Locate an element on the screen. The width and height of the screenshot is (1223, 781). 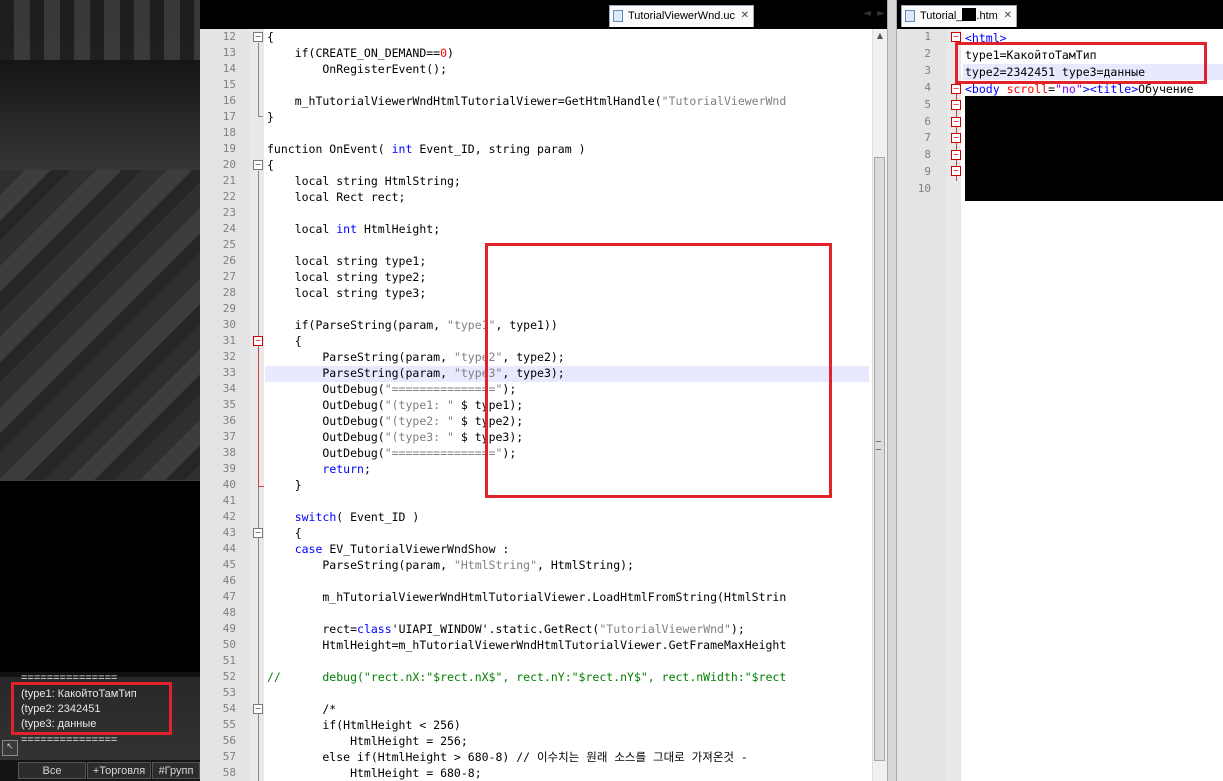
line-number: 29 is located at coordinates (229, 308).